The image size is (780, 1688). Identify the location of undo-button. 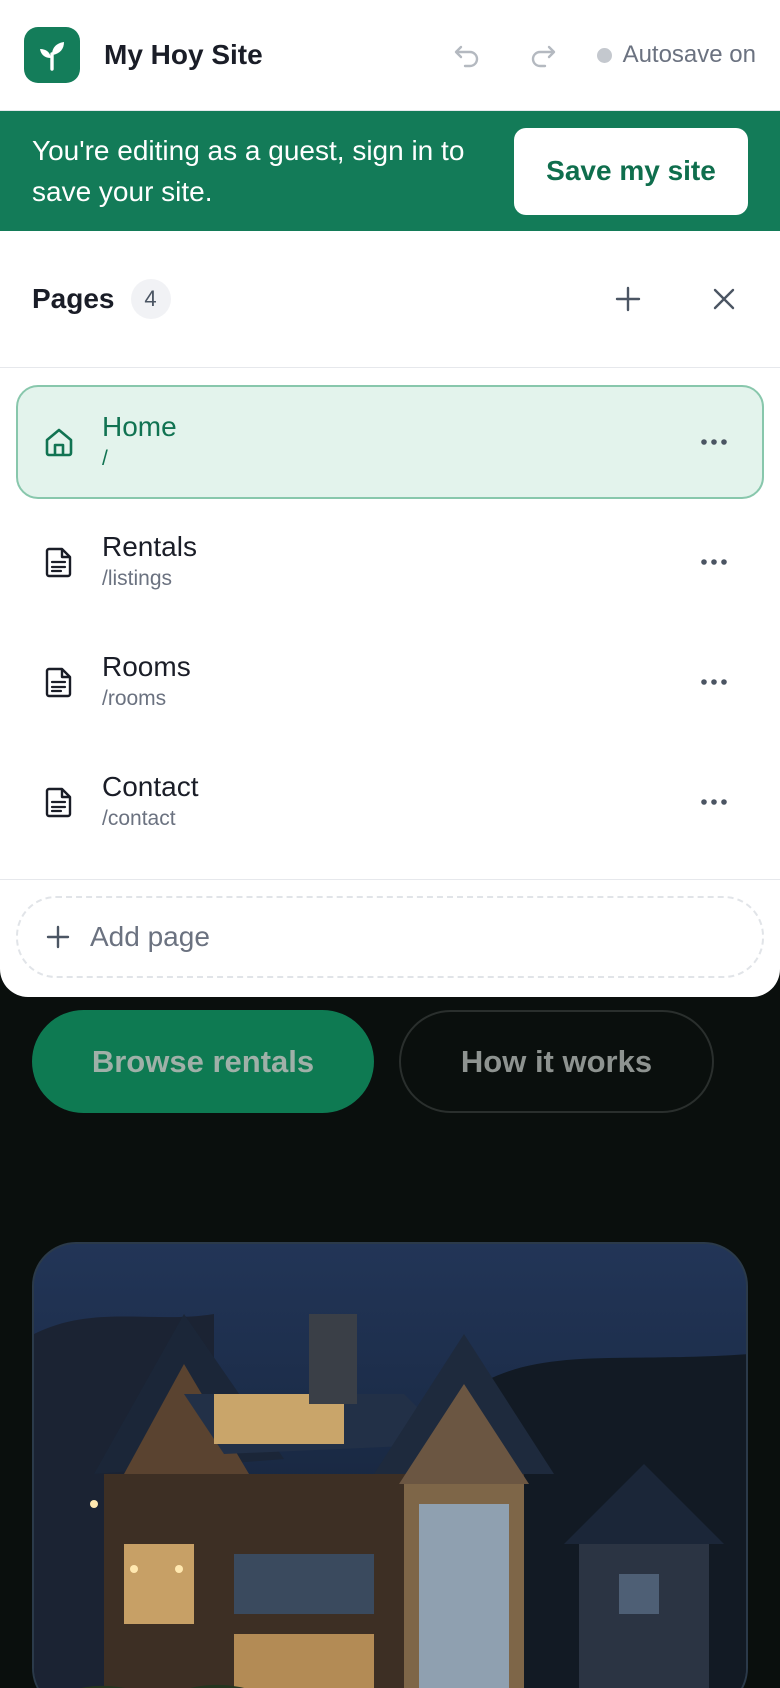
(467, 55).